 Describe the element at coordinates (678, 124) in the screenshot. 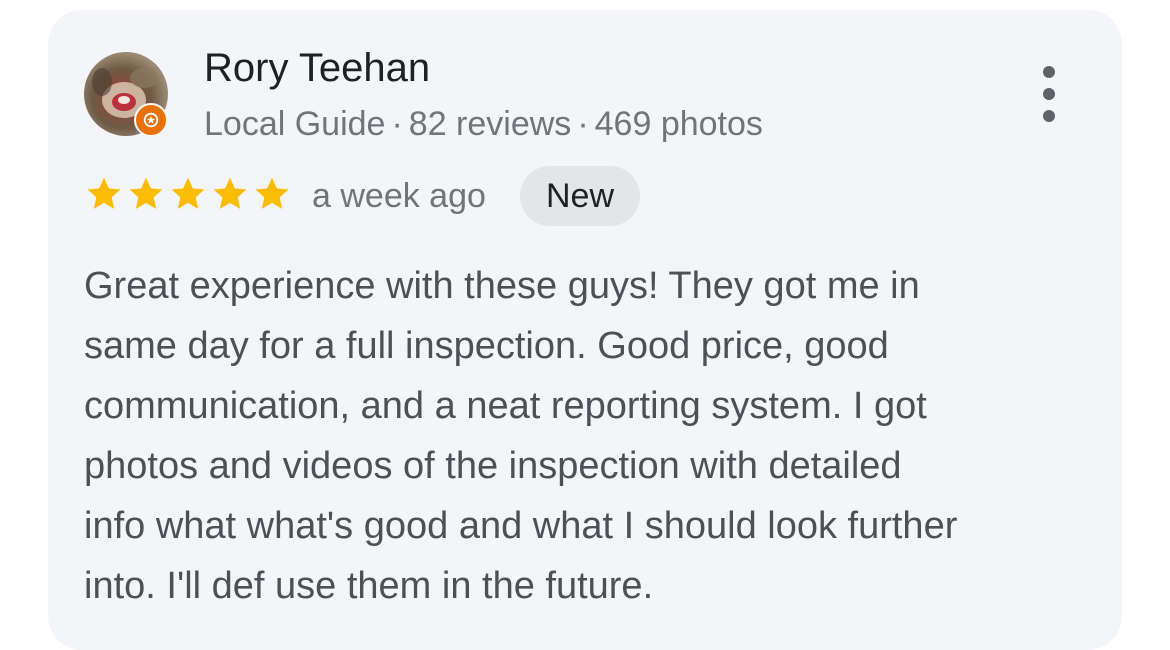

I see `photos-count: 469 photos` at that location.